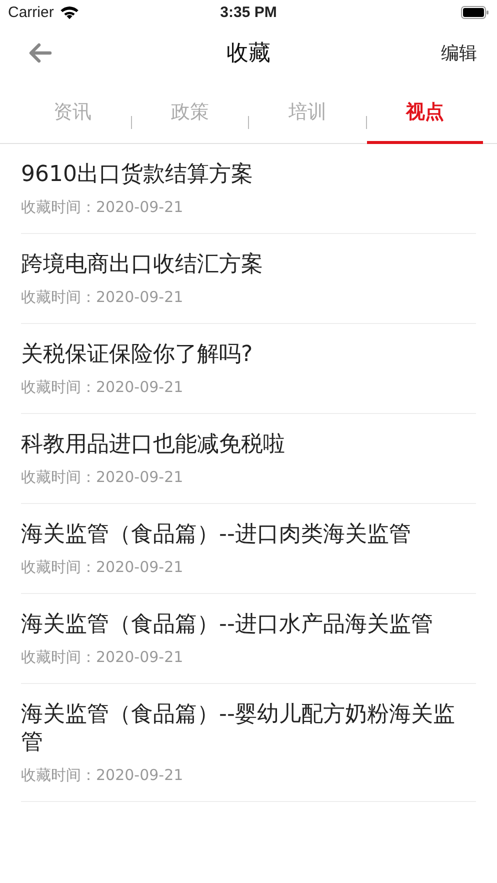 The width and height of the screenshot is (497, 883). I want to click on page-title: 收藏, so click(248, 54).